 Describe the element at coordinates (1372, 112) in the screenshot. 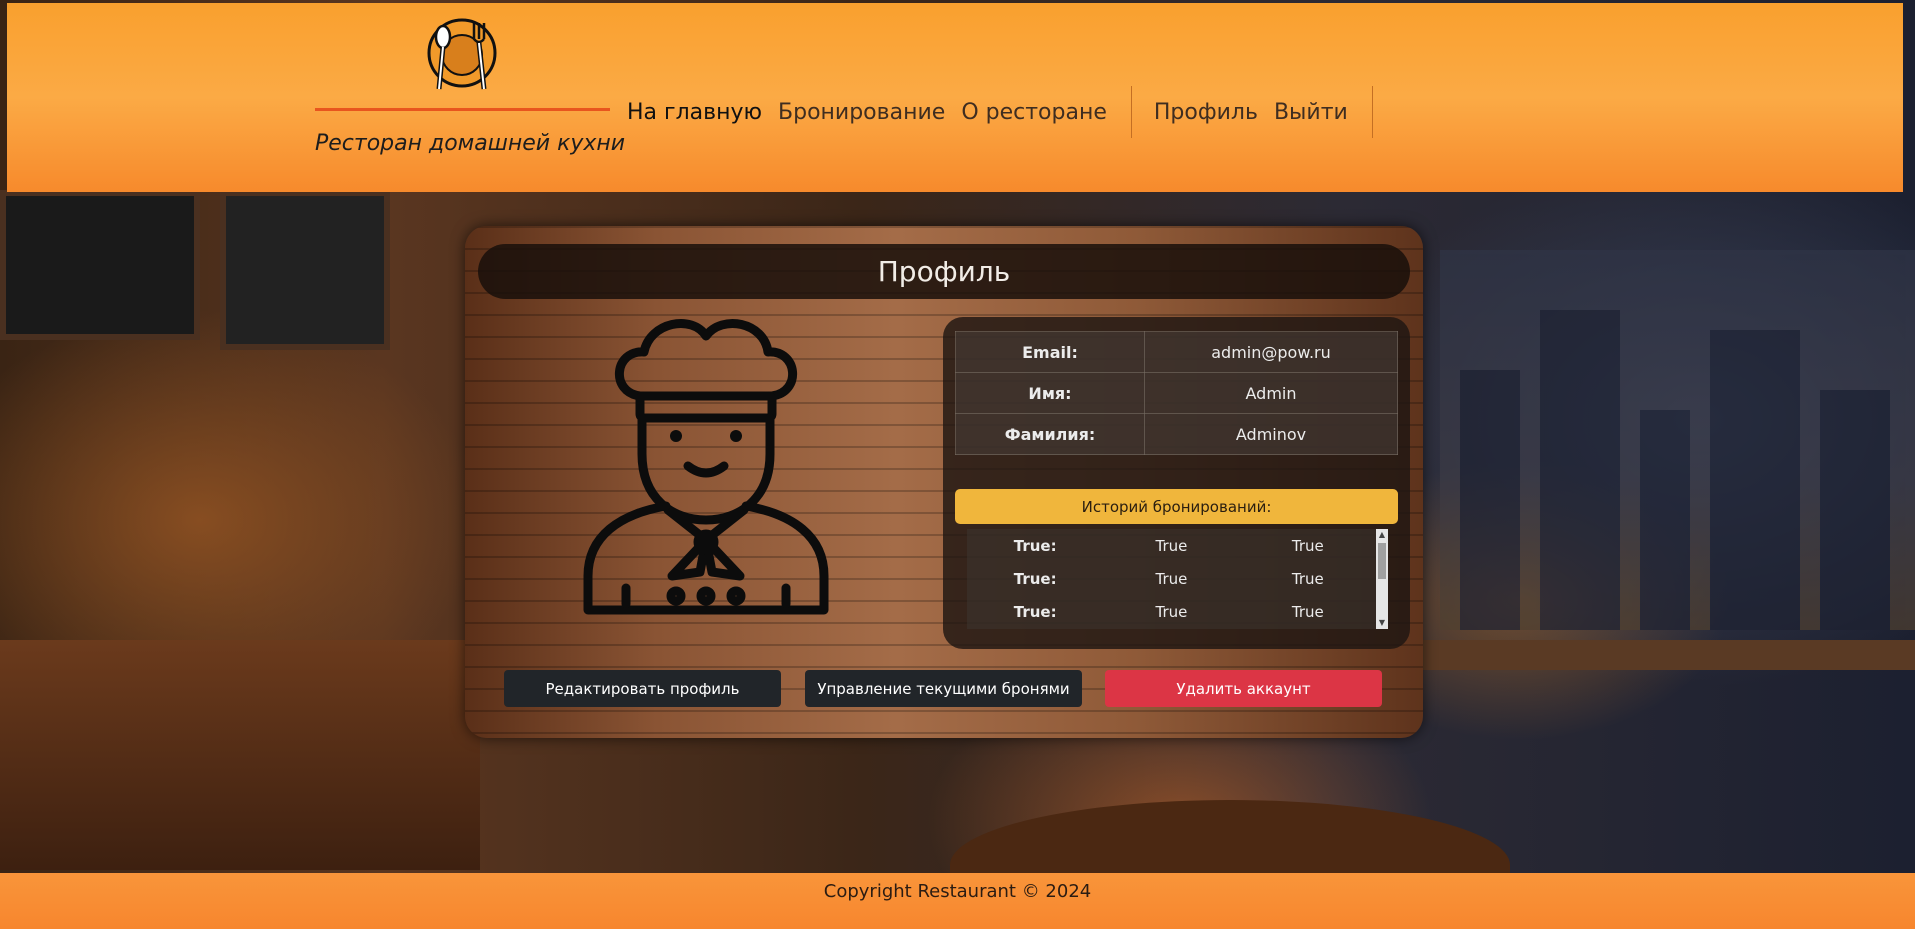

I see `nav-divider-end` at that location.